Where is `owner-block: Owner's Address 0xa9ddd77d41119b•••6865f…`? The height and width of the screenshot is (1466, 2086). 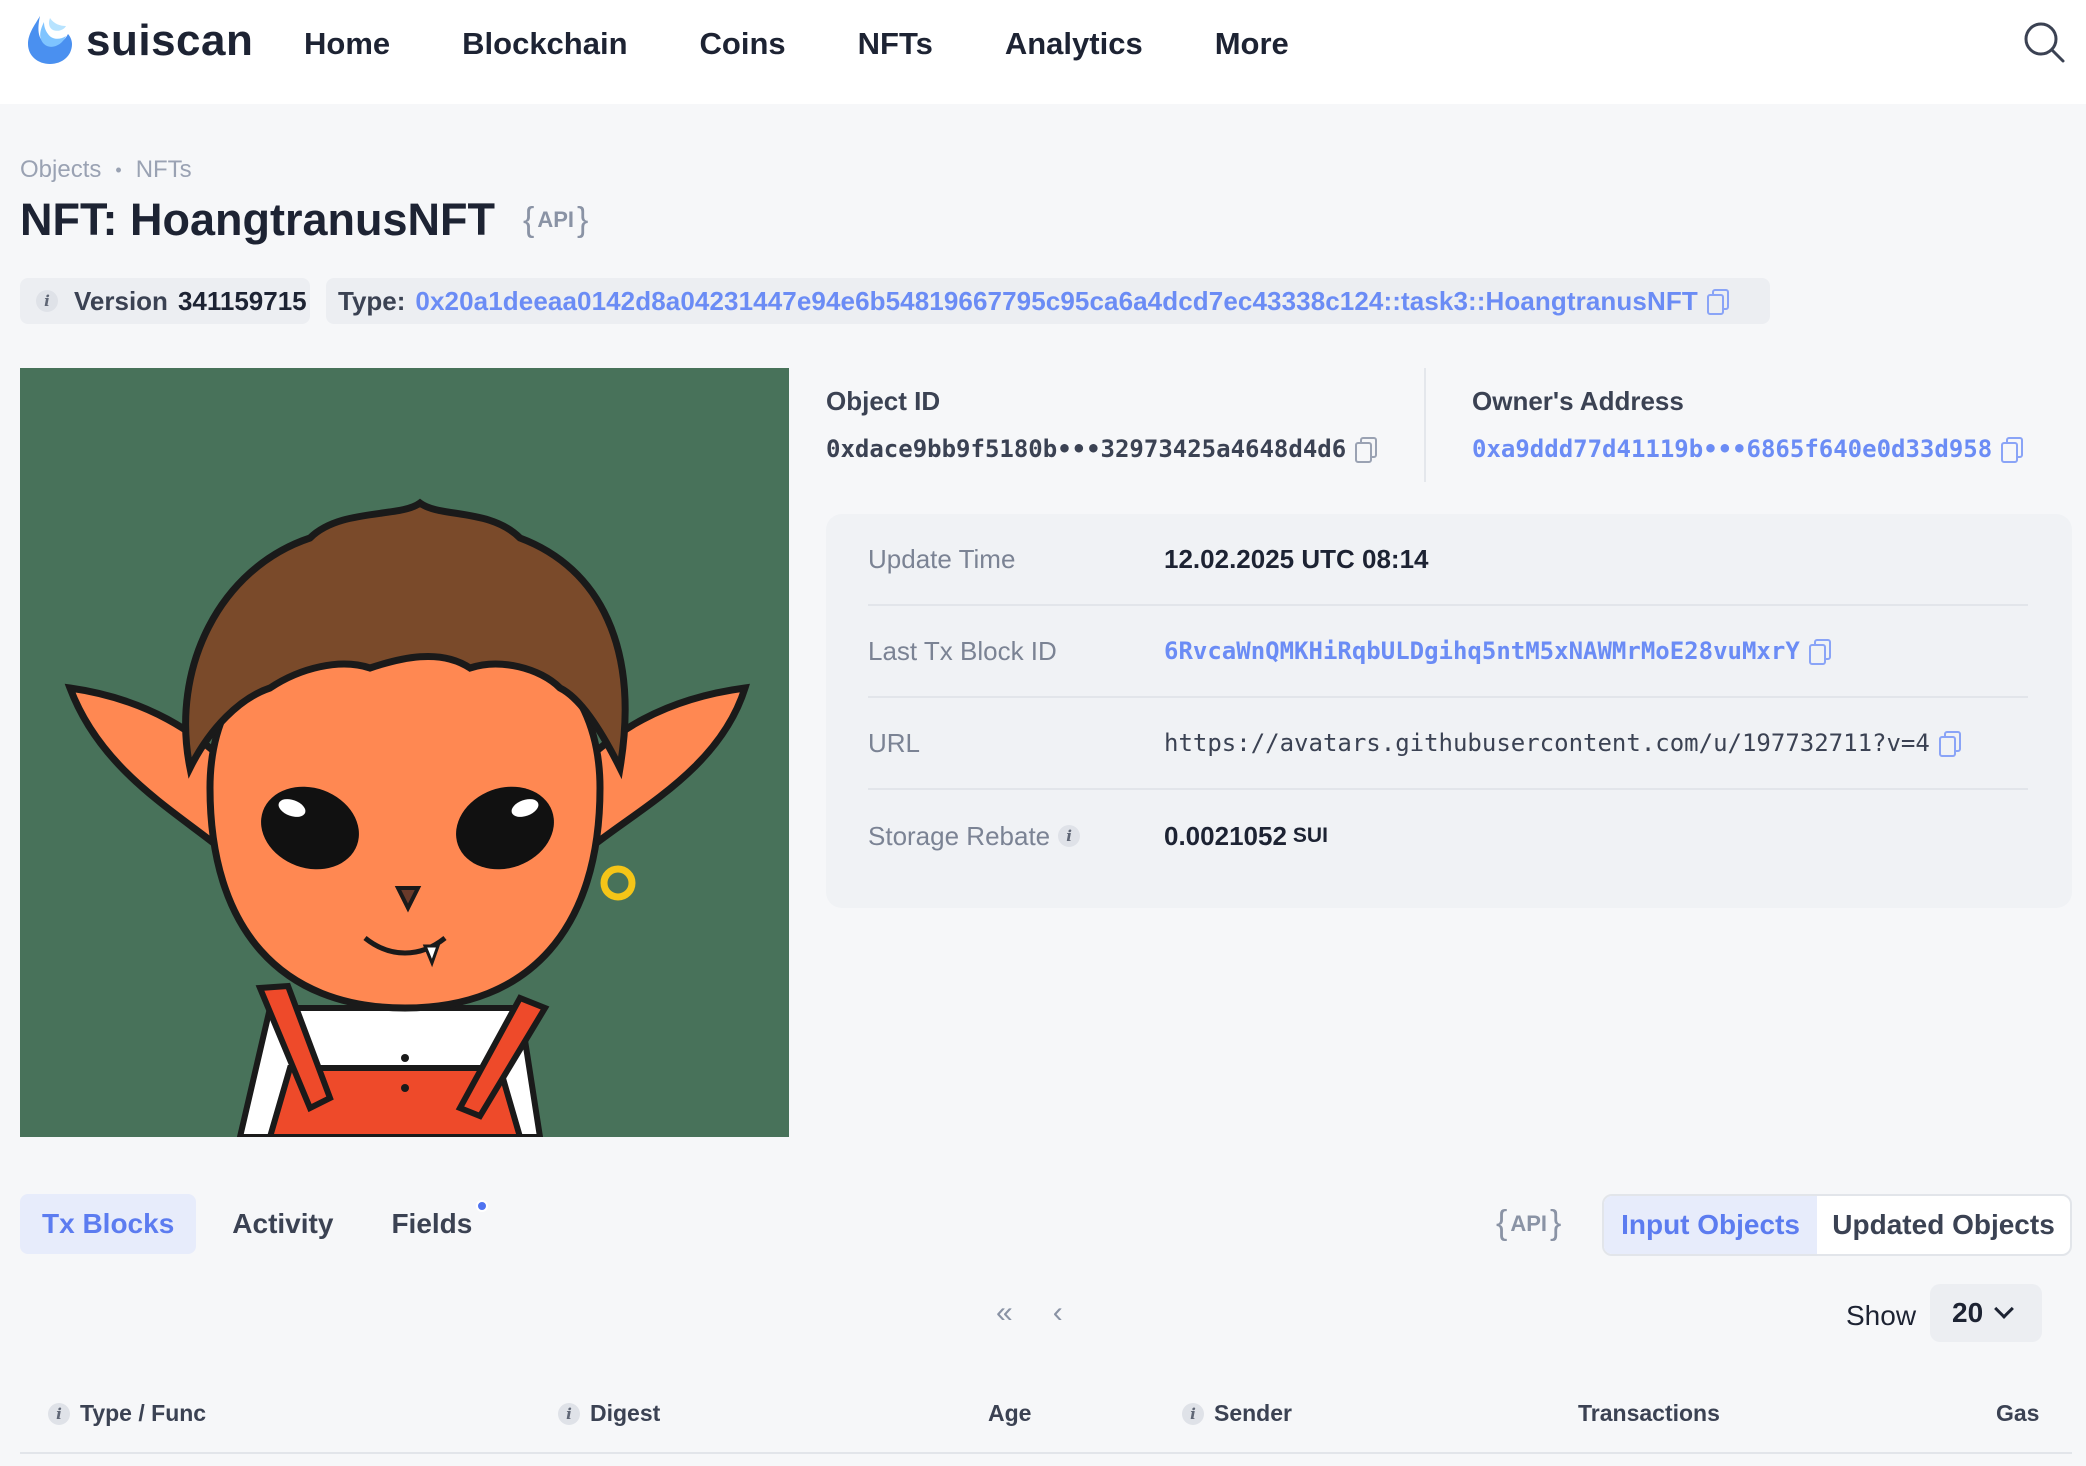 owner-block: Owner's Address 0xa9ddd77d41119b•••6865f… is located at coordinates (1748, 424).